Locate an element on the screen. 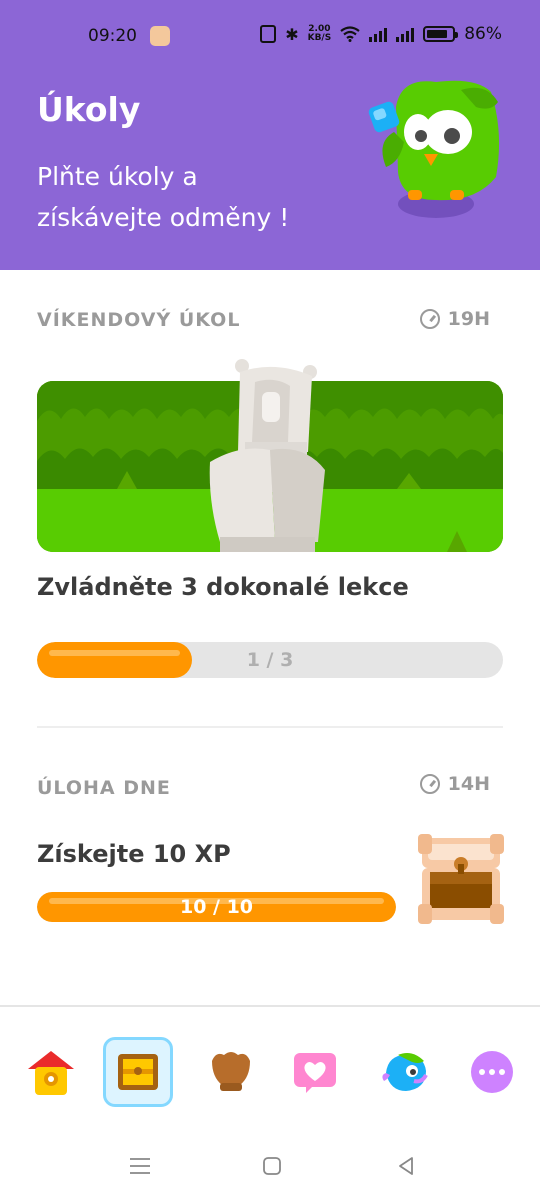  nfc-icon is located at coordinates (268, 34).